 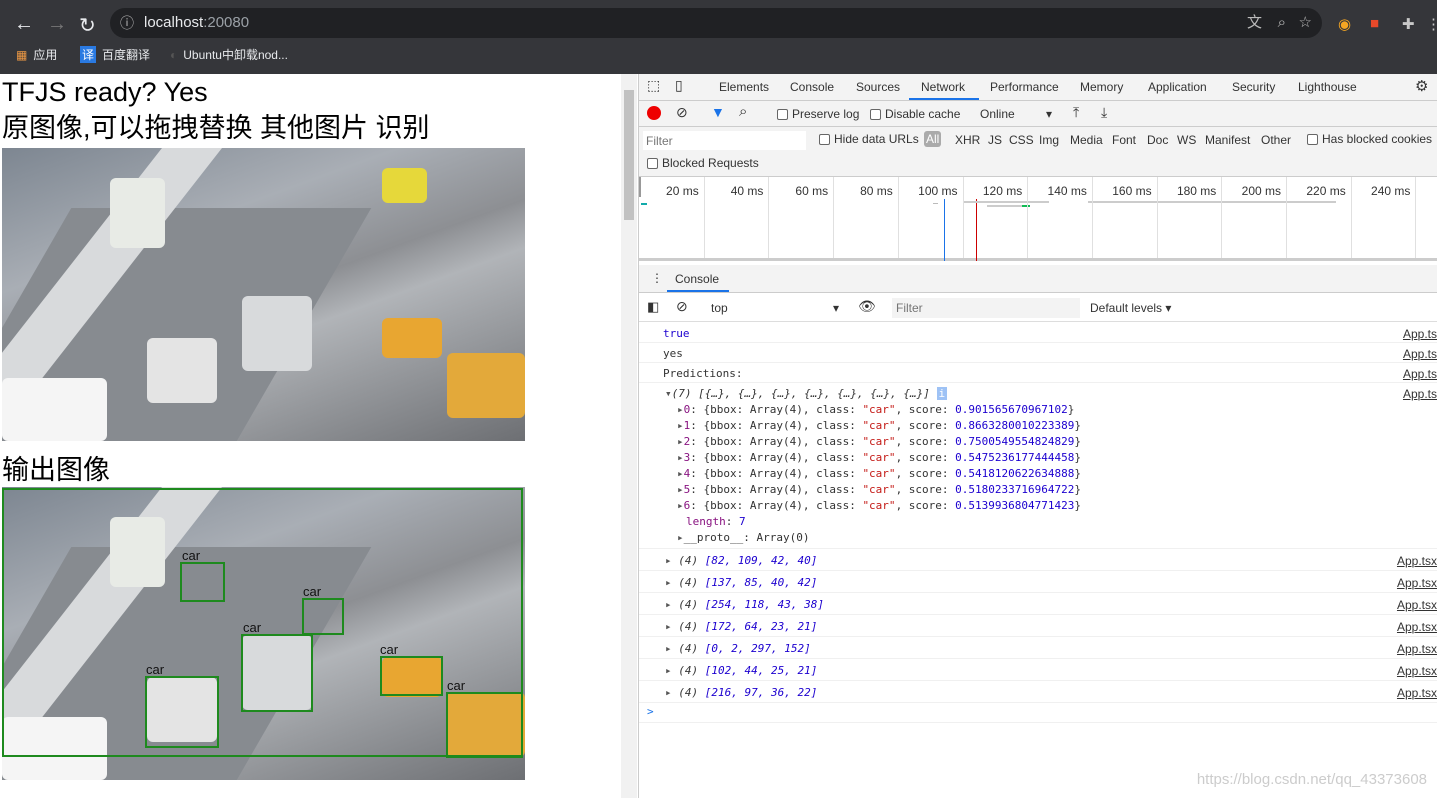 What do you see at coordinates (1086, 140) in the screenshot?
I see `type-media: Media` at bounding box center [1086, 140].